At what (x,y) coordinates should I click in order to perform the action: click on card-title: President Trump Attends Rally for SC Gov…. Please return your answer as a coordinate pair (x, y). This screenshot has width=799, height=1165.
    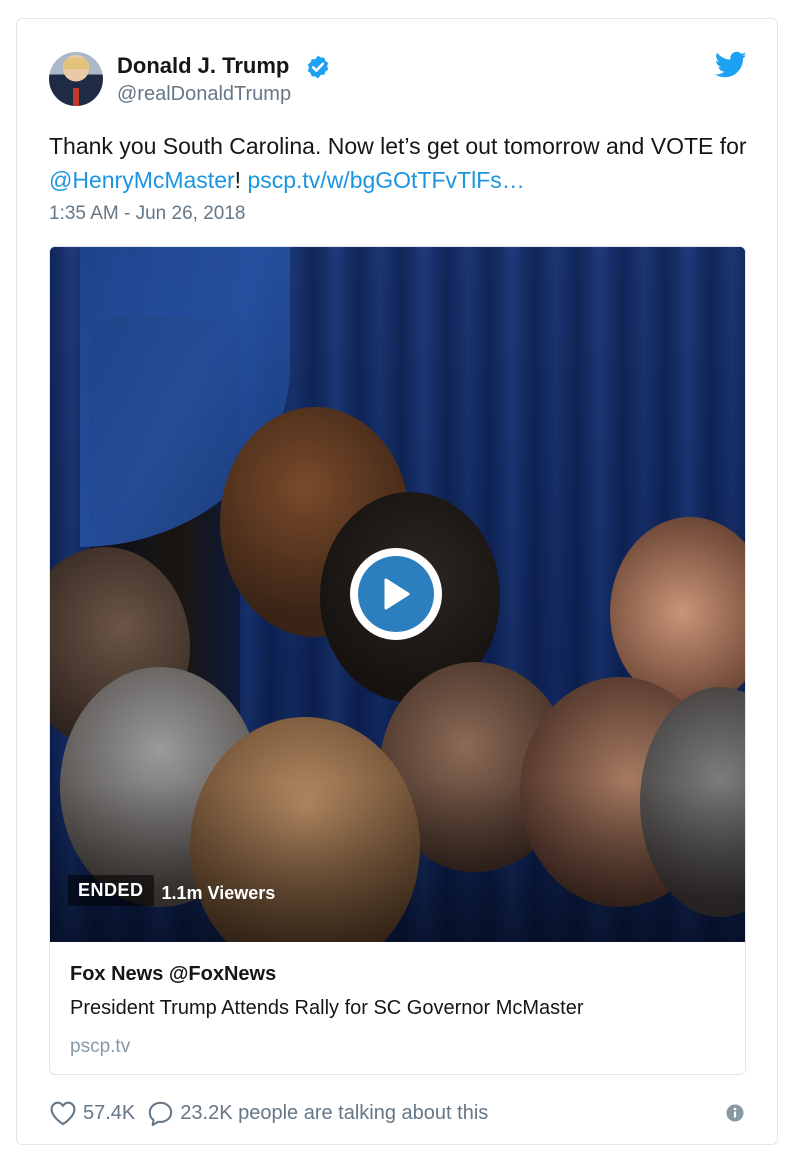
    Looking at the image, I should click on (327, 1008).